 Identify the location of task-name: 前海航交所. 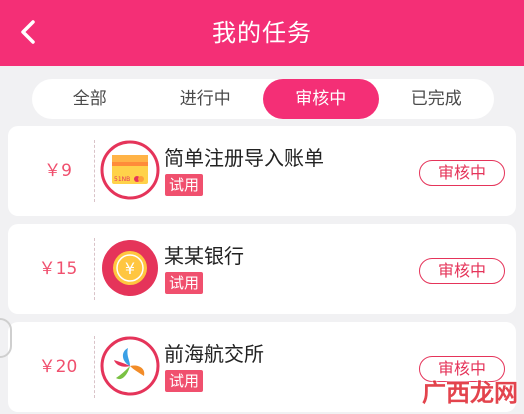
(214, 354).